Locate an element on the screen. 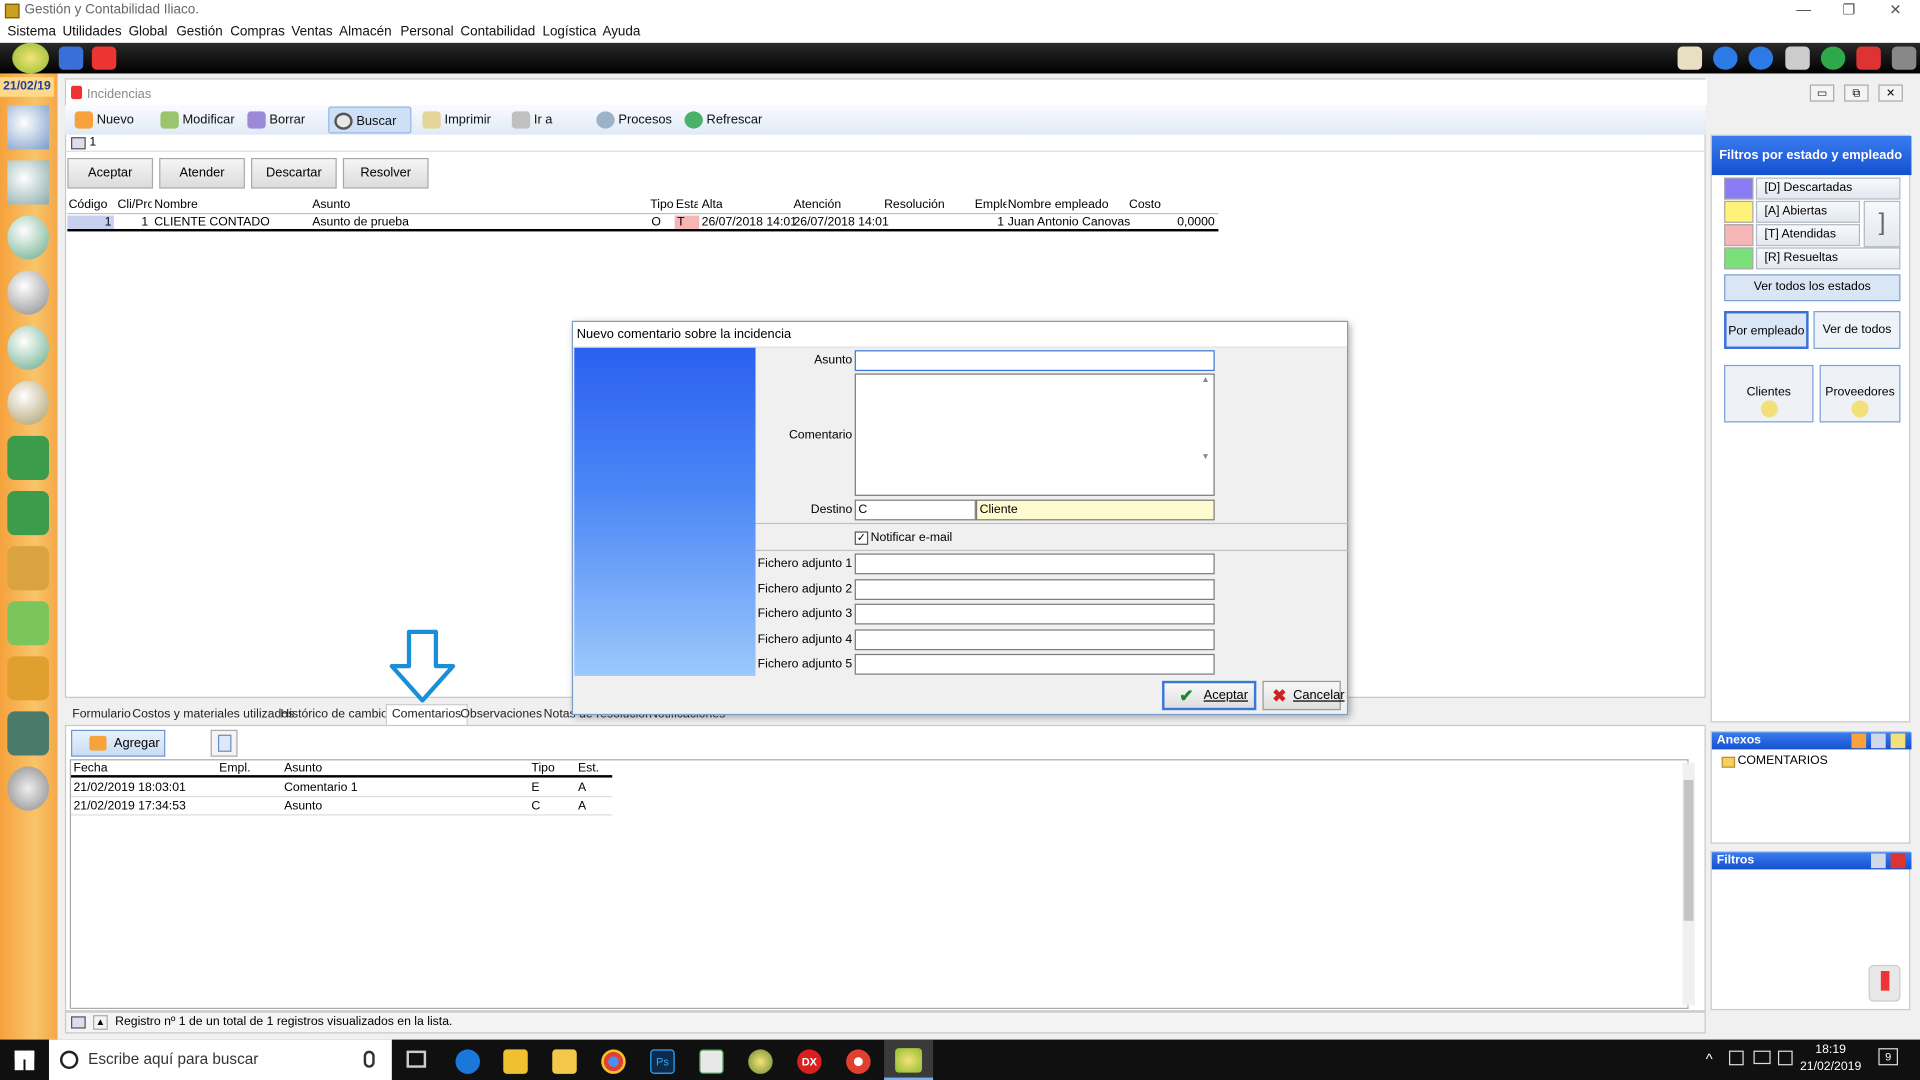  spreadsheet-icon is located at coordinates (711, 1061).